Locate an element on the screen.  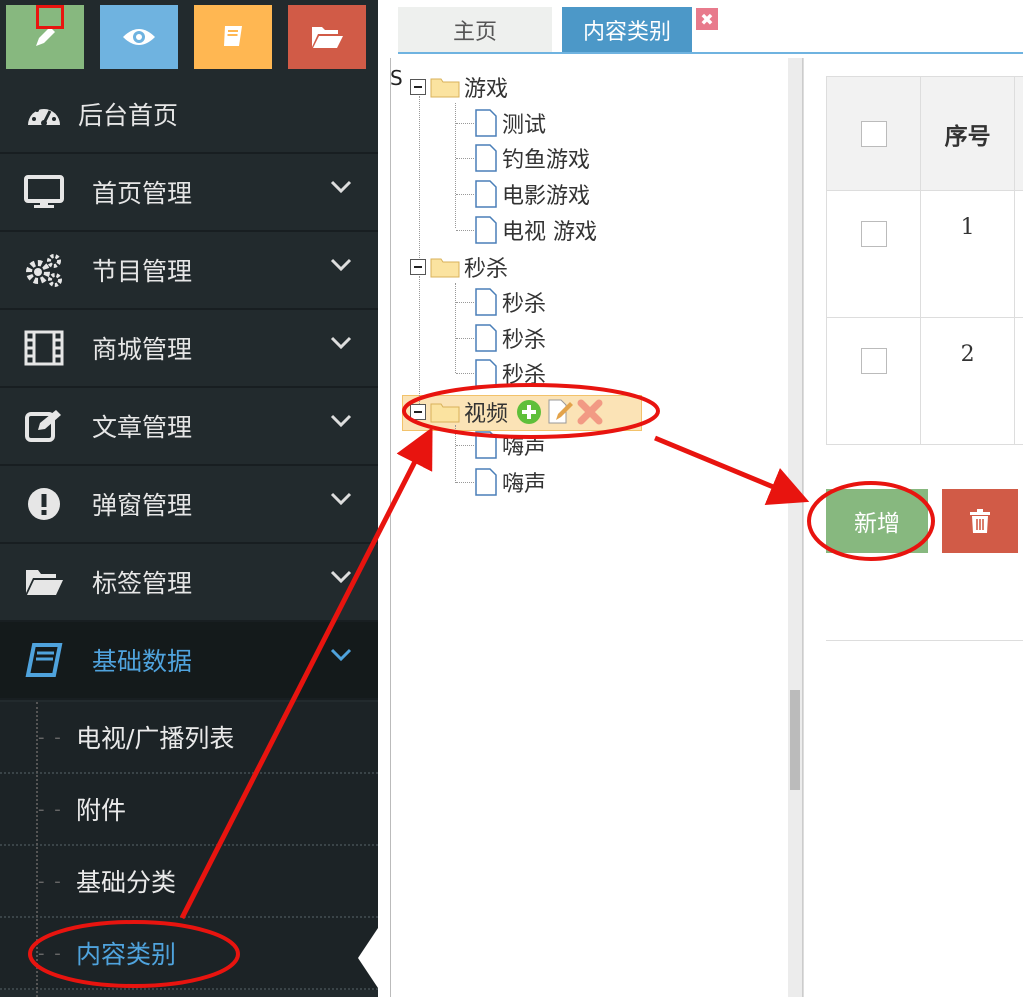
menu-item-mall: 商城管理 is located at coordinates (189, 349).